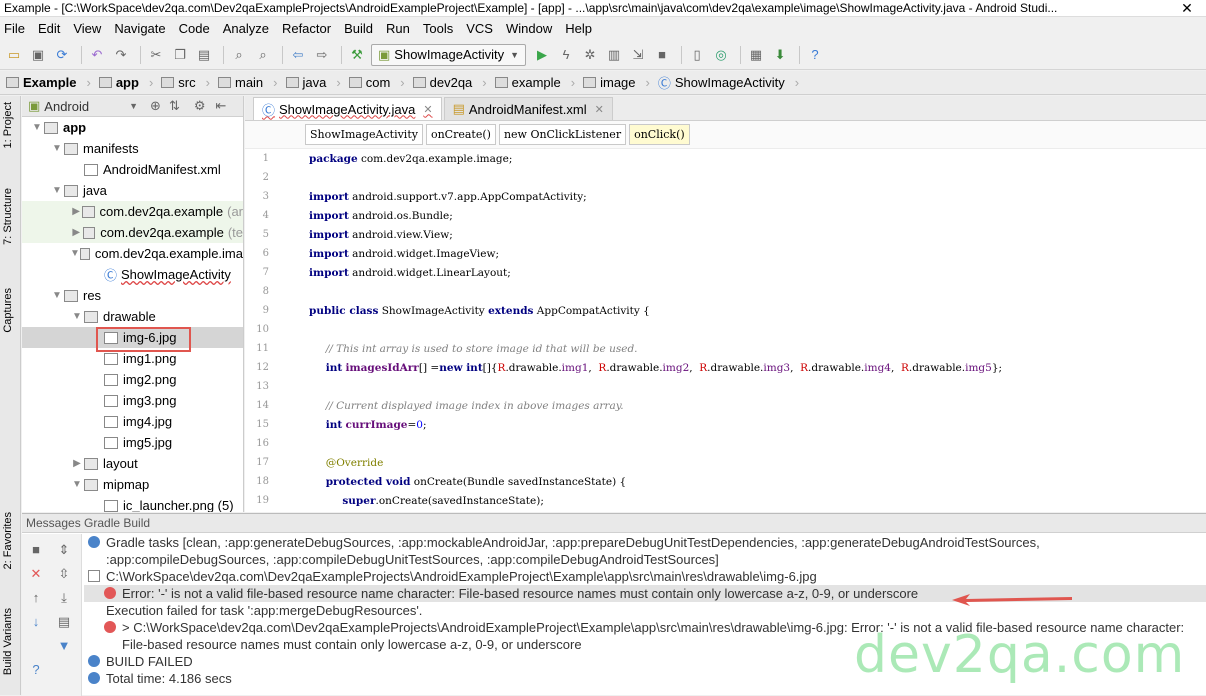 The image size is (1206, 696). I want to click on sync-gradle-icon: ◎, so click(721, 55).